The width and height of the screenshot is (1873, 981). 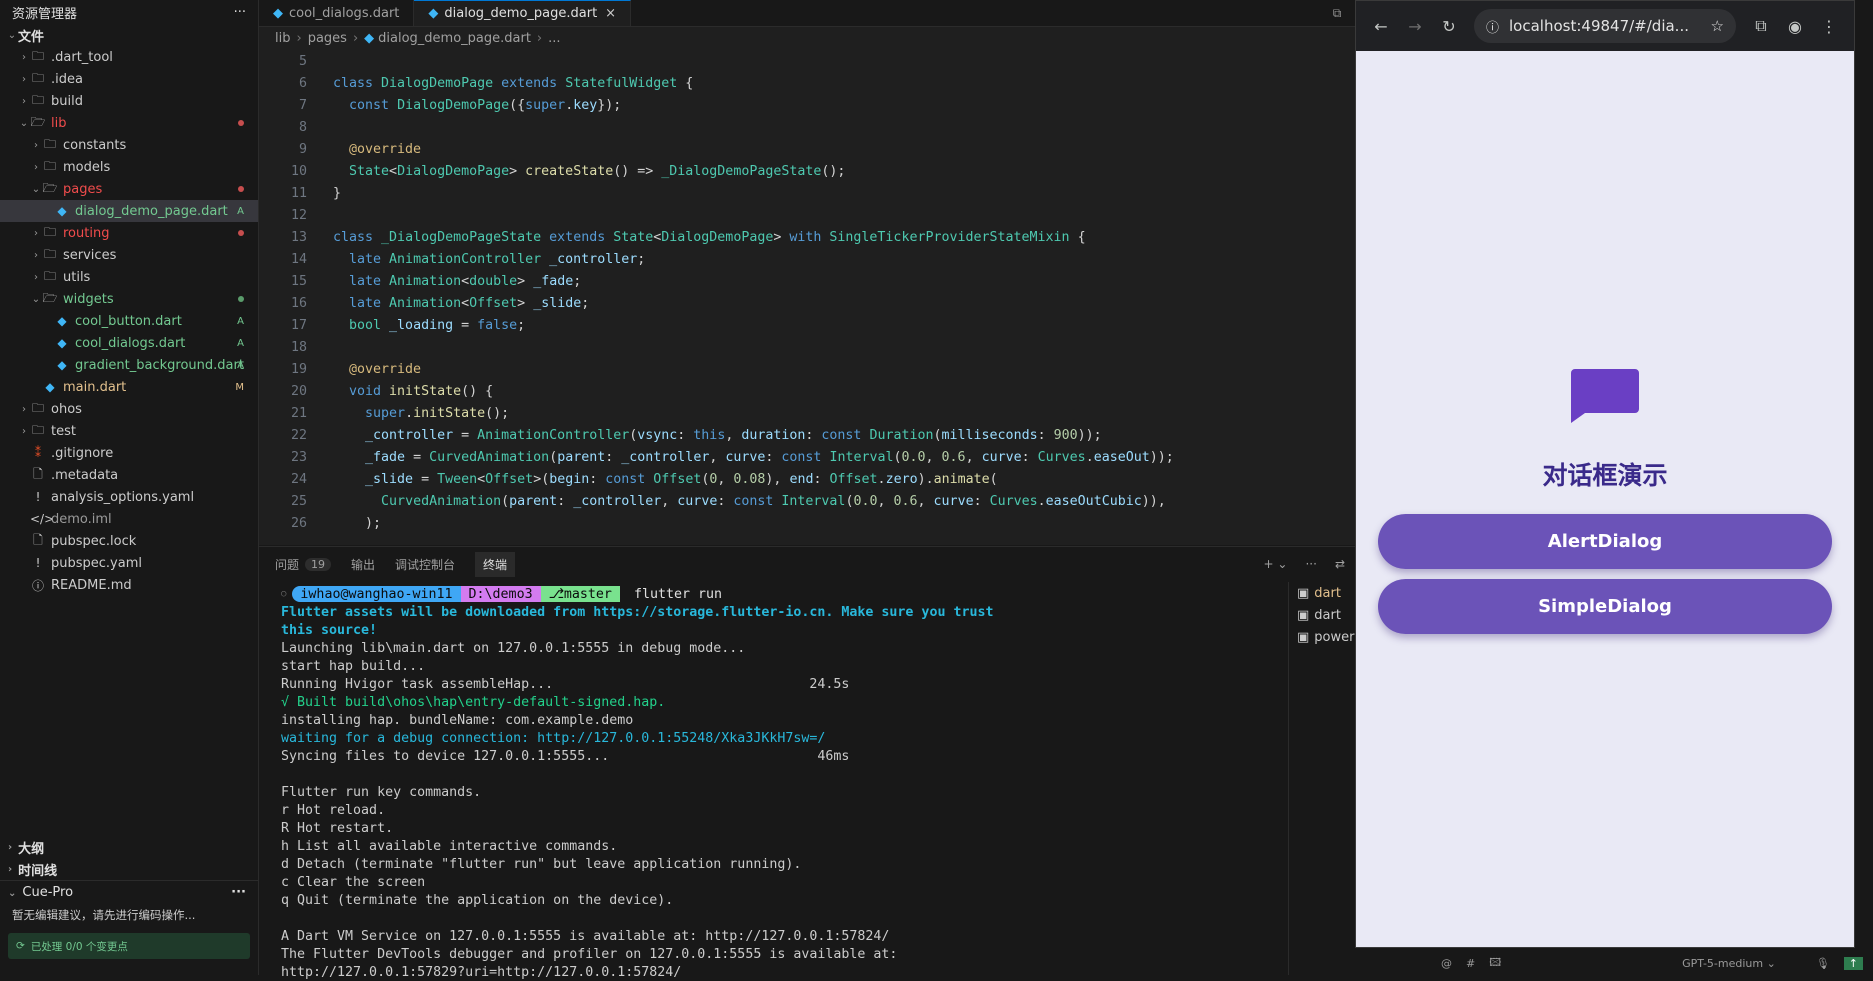 What do you see at coordinates (1381, 26) in the screenshot?
I see `back-icon: ←` at bounding box center [1381, 26].